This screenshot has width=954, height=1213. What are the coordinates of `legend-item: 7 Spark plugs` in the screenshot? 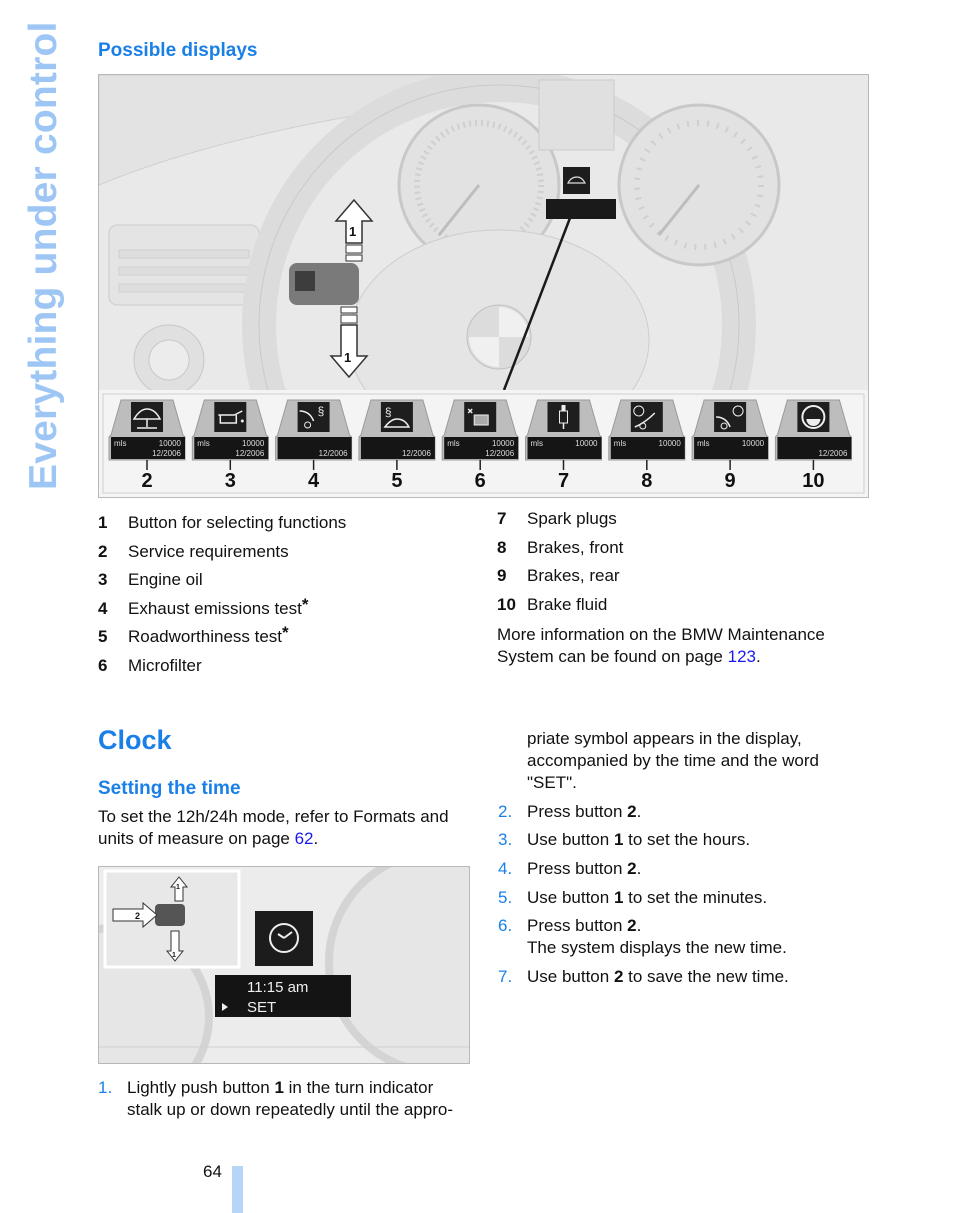 It's located at (557, 519).